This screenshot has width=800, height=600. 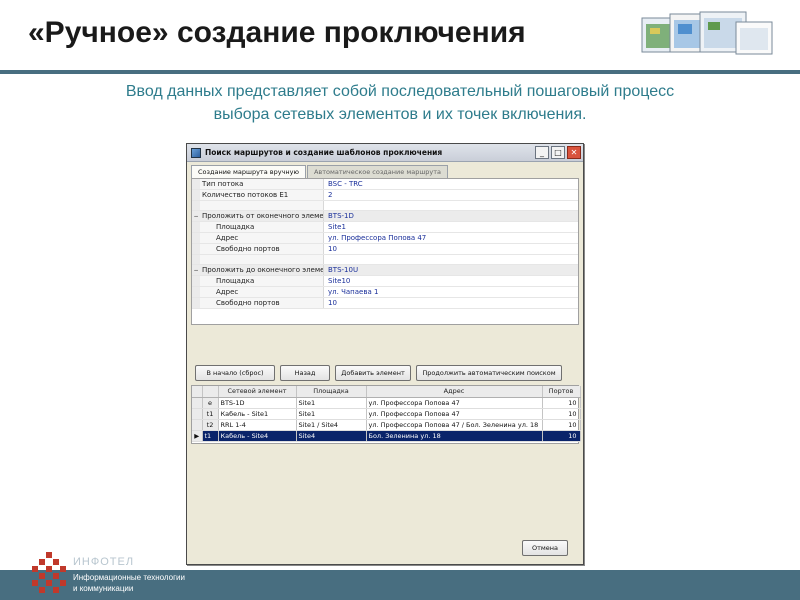 What do you see at coordinates (451, 216) in the screenshot?
I see `property-value: BTS-1D` at bounding box center [451, 216].